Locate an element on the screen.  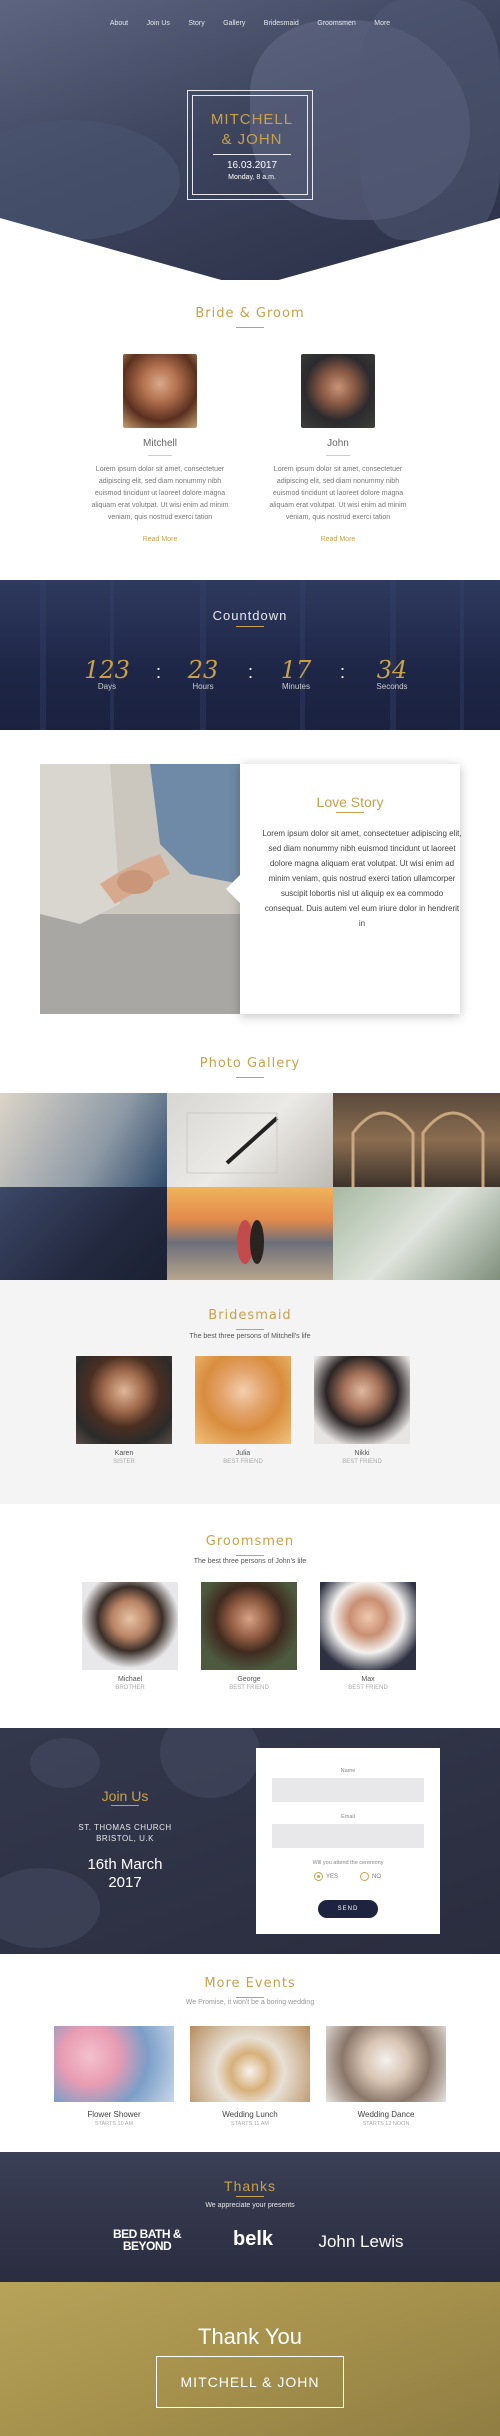
event-card-wedding-dance: Wedding Dance STARTS 12 NOON is located at coordinates (386, 2076).